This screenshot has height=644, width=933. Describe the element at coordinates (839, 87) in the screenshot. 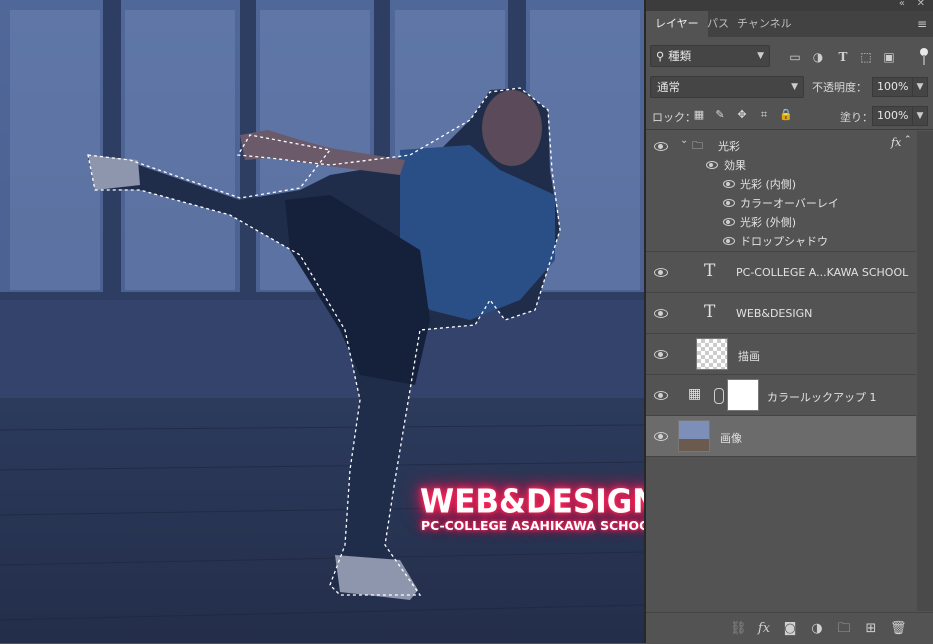

I see `opacity-label: 不透明度：` at that location.